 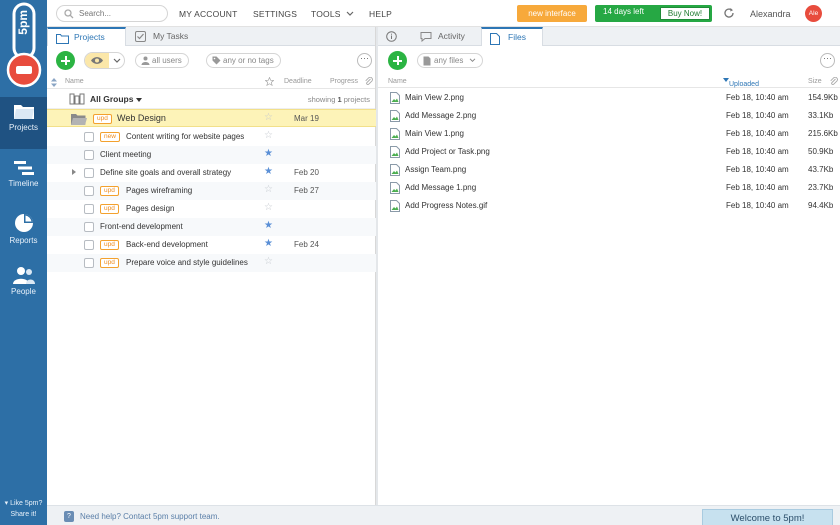 What do you see at coordinates (125, 154) in the screenshot?
I see `task-name: Client meeting` at bounding box center [125, 154].